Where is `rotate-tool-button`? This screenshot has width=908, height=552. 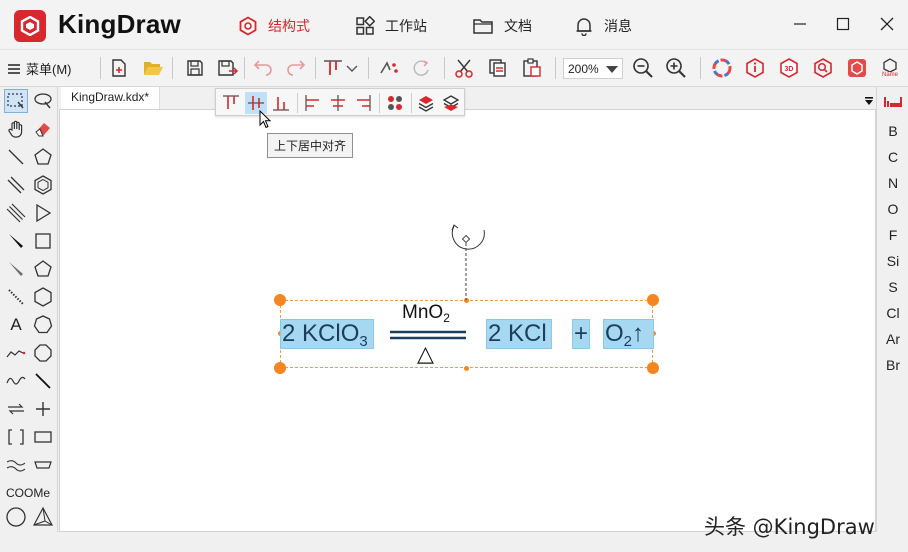 rotate-tool-button is located at coordinates (422, 68).